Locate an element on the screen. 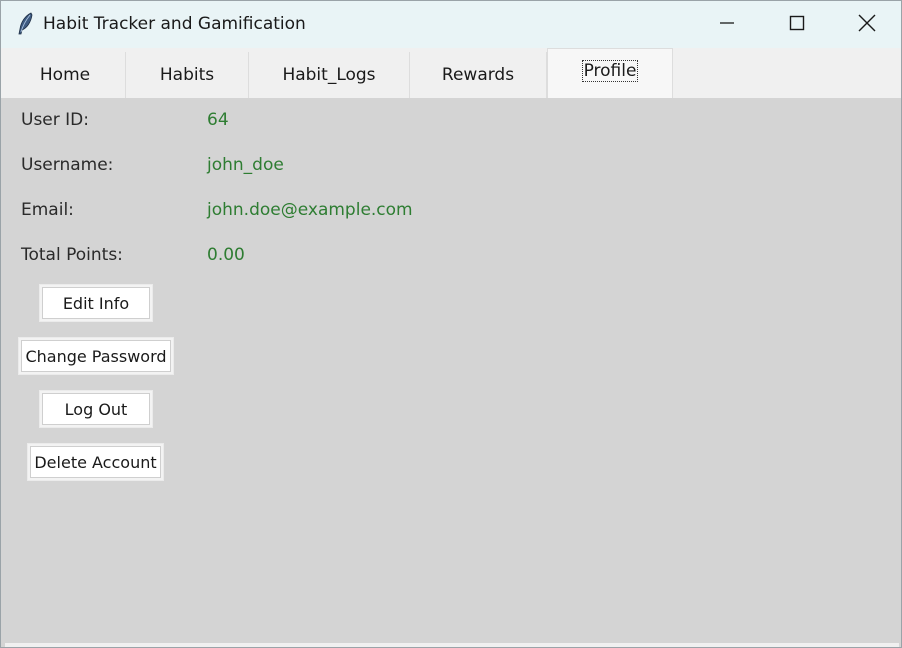 This screenshot has width=902, height=648. title-bar: Habit Tracker and Gamification is located at coordinates (451, 24).